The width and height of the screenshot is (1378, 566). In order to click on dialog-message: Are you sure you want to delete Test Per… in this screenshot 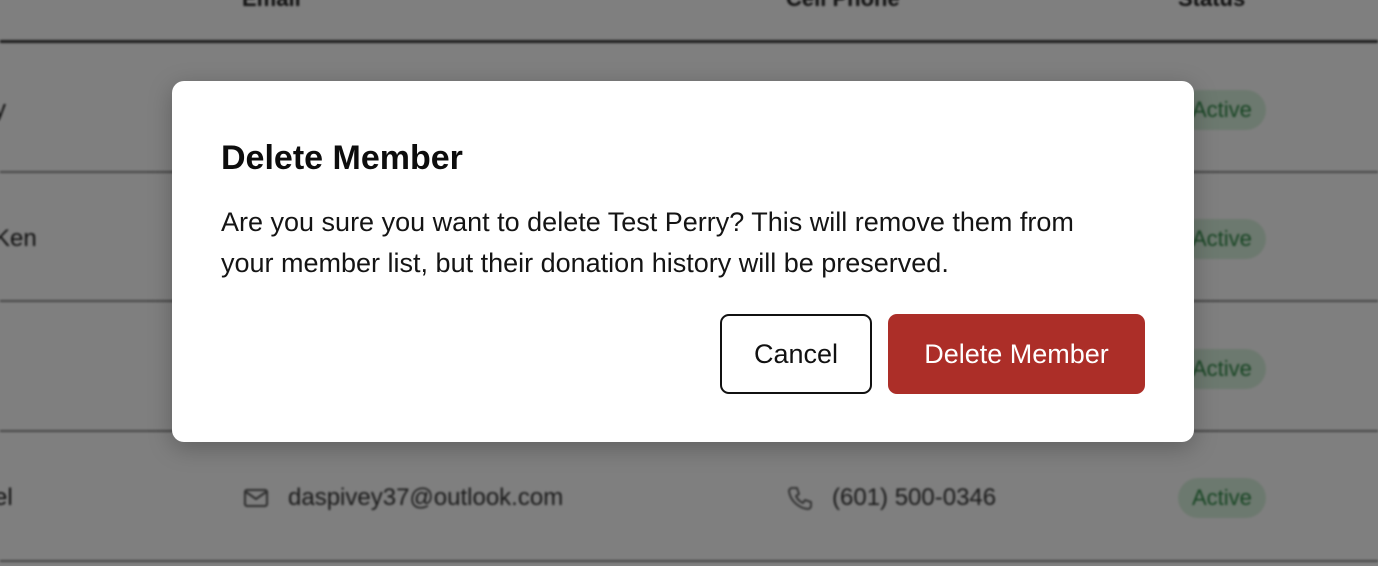, I will do `click(647, 242)`.